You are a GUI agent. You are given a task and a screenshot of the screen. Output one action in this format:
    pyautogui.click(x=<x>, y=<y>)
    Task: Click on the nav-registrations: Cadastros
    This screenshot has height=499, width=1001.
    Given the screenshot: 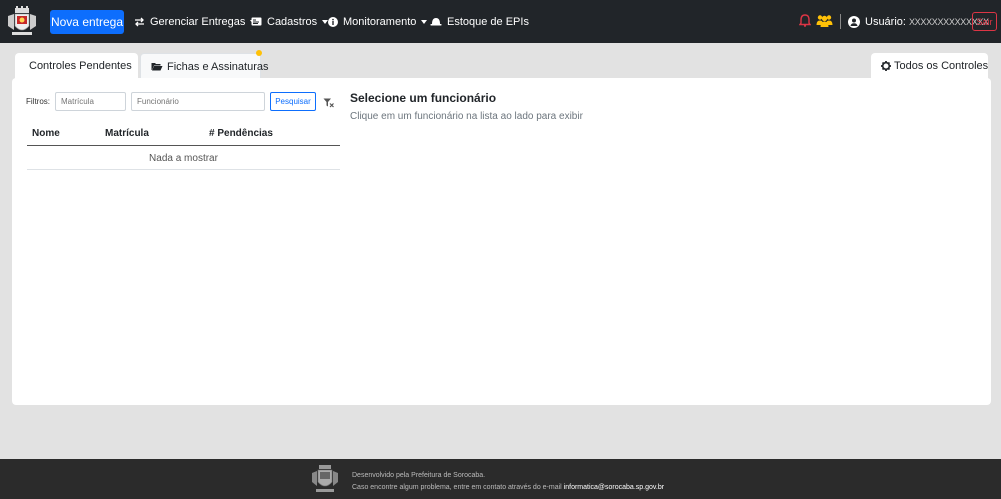 What is the action you would take?
    pyautogui.click(x=290, y=21)
    